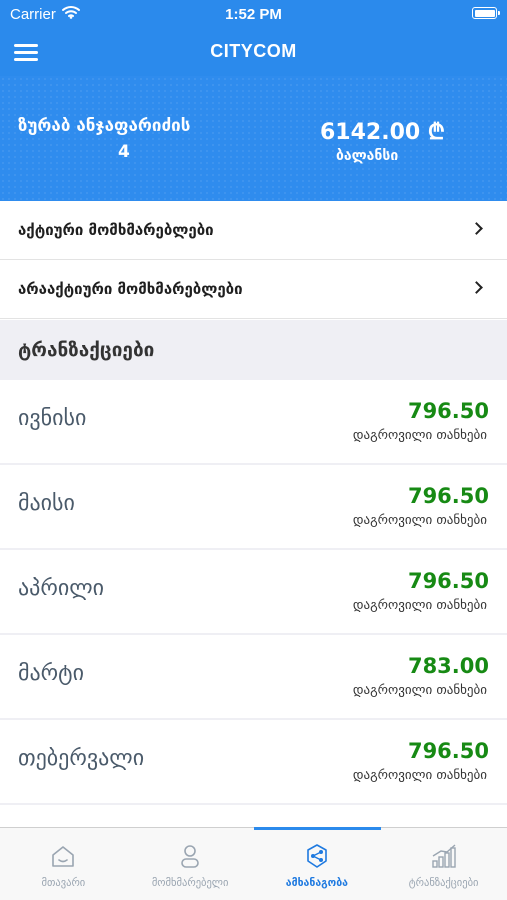 The height and width of the screenshot is (900, 507). What do you see at coordinates (316, 883) in the screenshot?
I see `tab-partnership-label: ამხანაგობა` at bounding box center [316, 883].